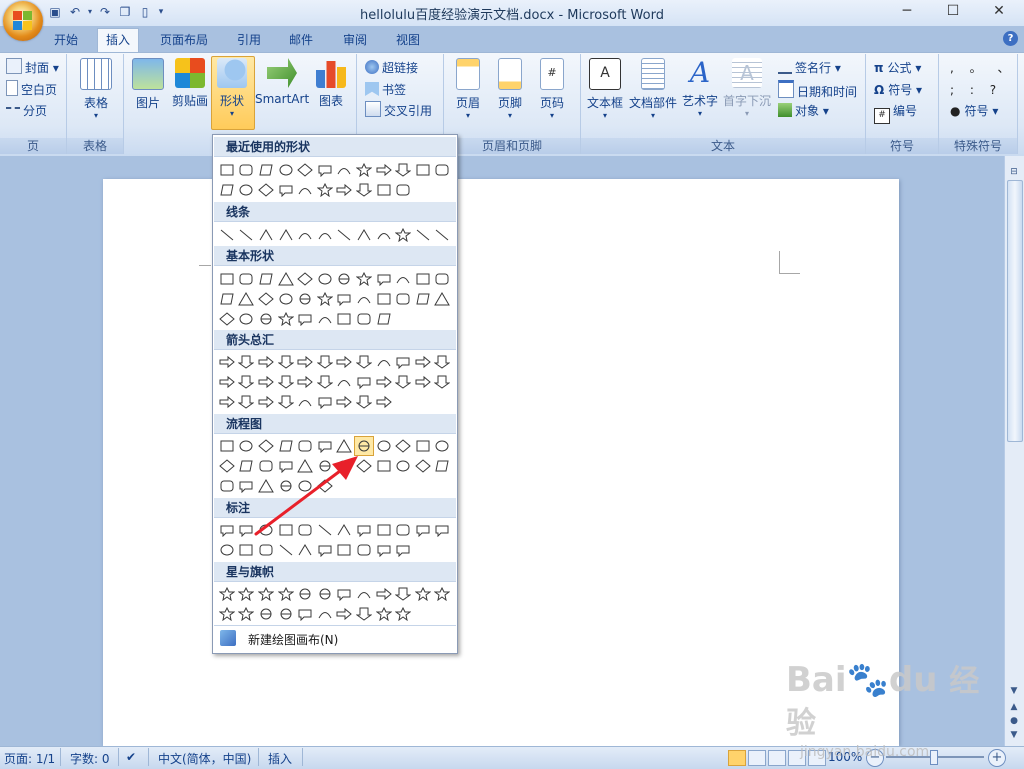 This screenshot has height=769, width=1024. What do you see at coordinates (653, 89) in the screenshot?
I see `quickparts-button: 文档部件 ▾` at bounding box center [653, 89].